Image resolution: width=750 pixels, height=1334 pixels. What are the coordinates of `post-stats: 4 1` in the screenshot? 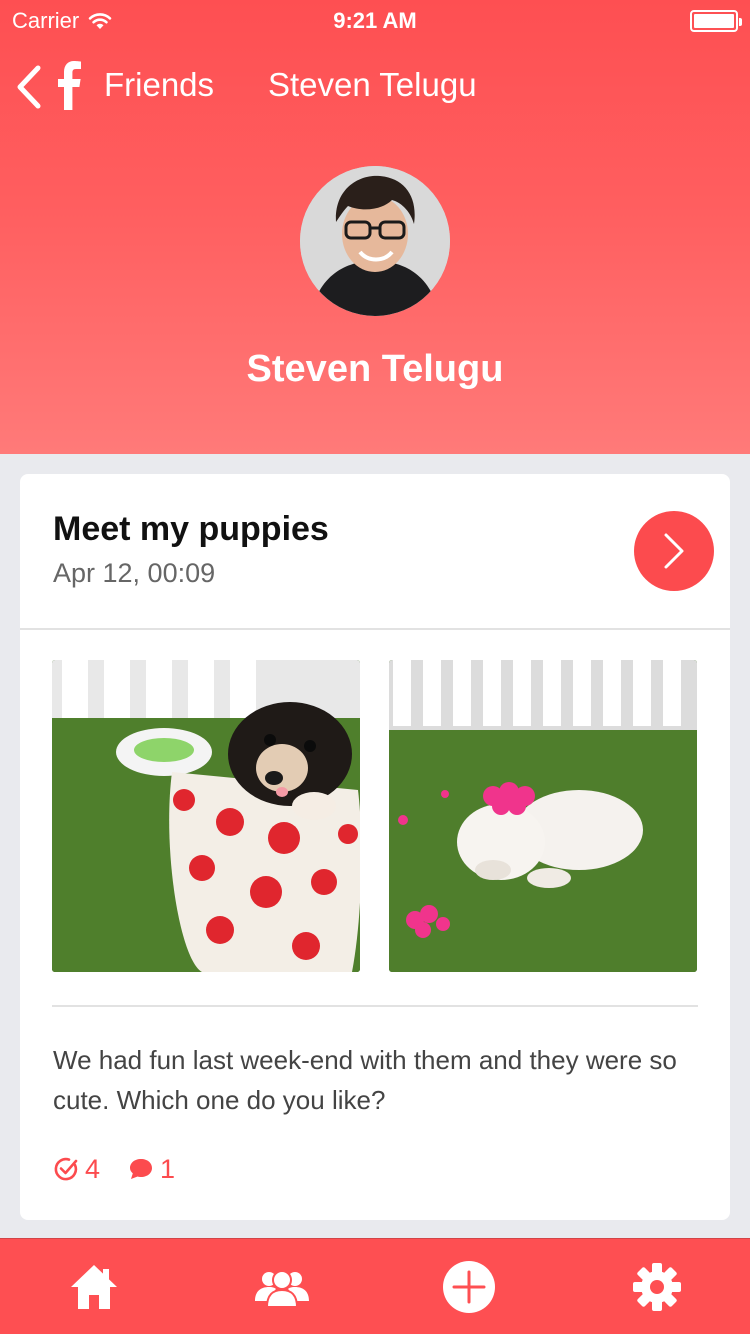 It's located at (128, 1169).